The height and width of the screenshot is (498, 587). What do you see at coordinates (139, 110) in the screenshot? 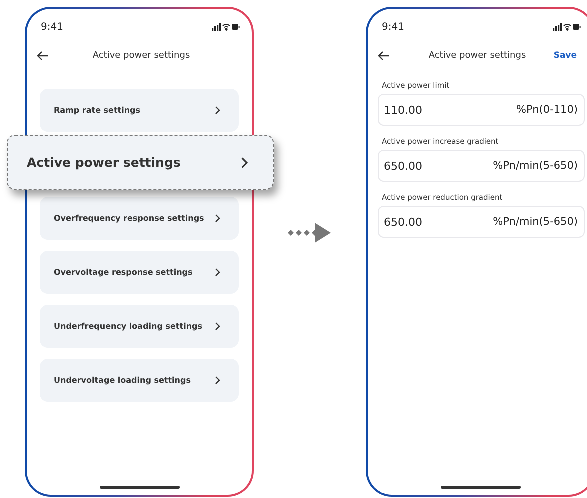
I see `menu-item: Ramp rate settings` at bounding box center [139, 110].